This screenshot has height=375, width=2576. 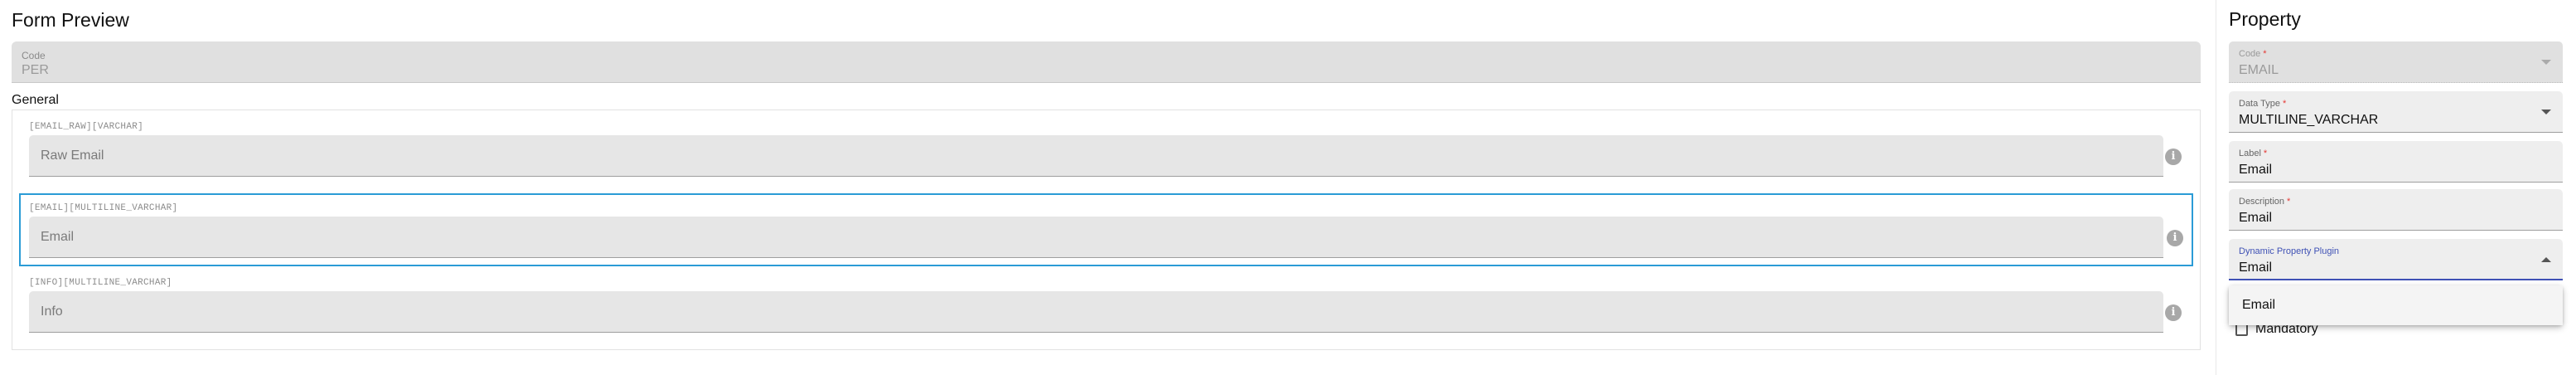 What do you see at coordinates (2256, 170) in the screenshot?
I see `label-field-value: Email` at bounding box center [2256, 170].